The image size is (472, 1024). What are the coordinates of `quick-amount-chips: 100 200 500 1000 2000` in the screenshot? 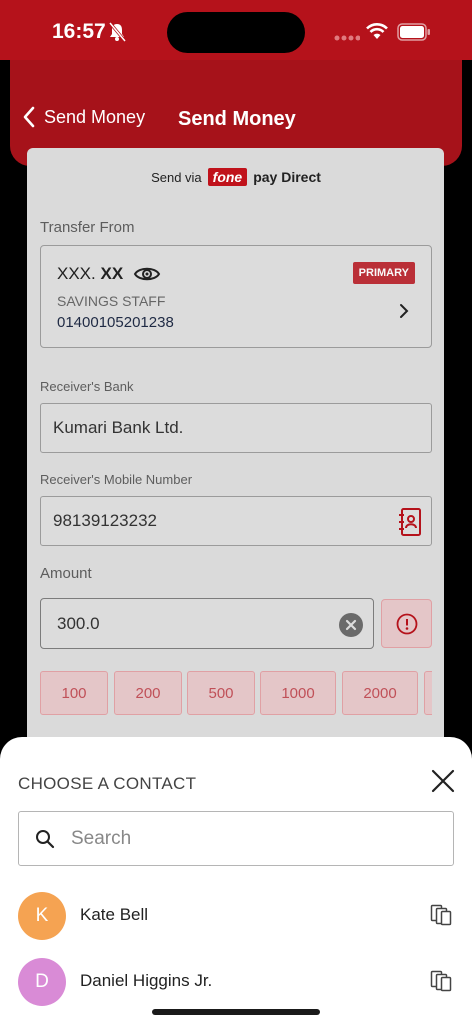 It's located at (236, 693).